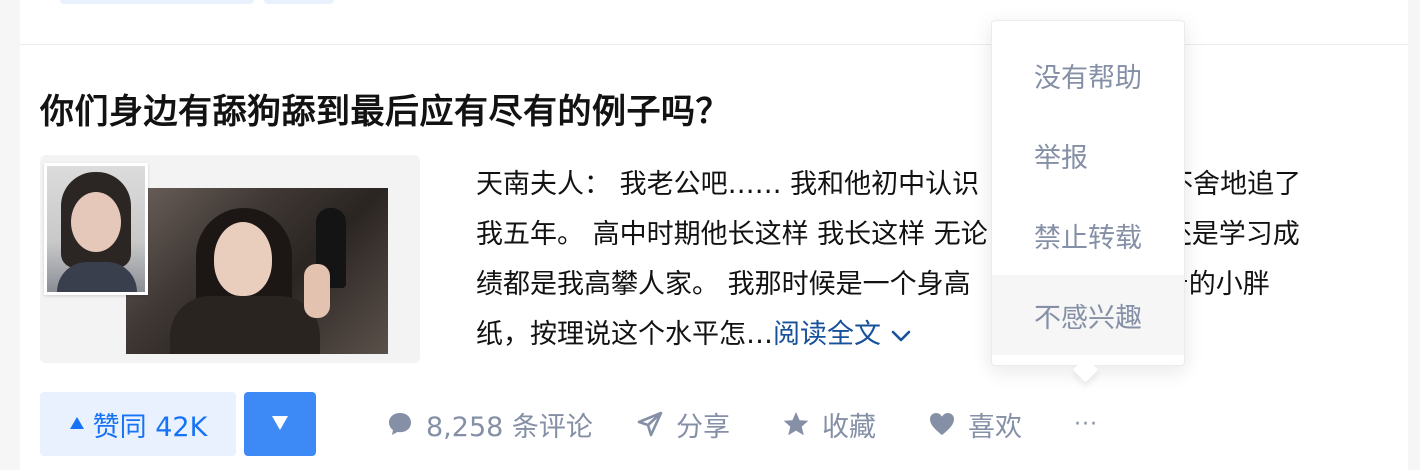  Describe the element at coordinates (385, 108) in the screenshot. I see `question-title: 你们身边有舔狗舔到最后应有尽有的例子吗？` at that location.